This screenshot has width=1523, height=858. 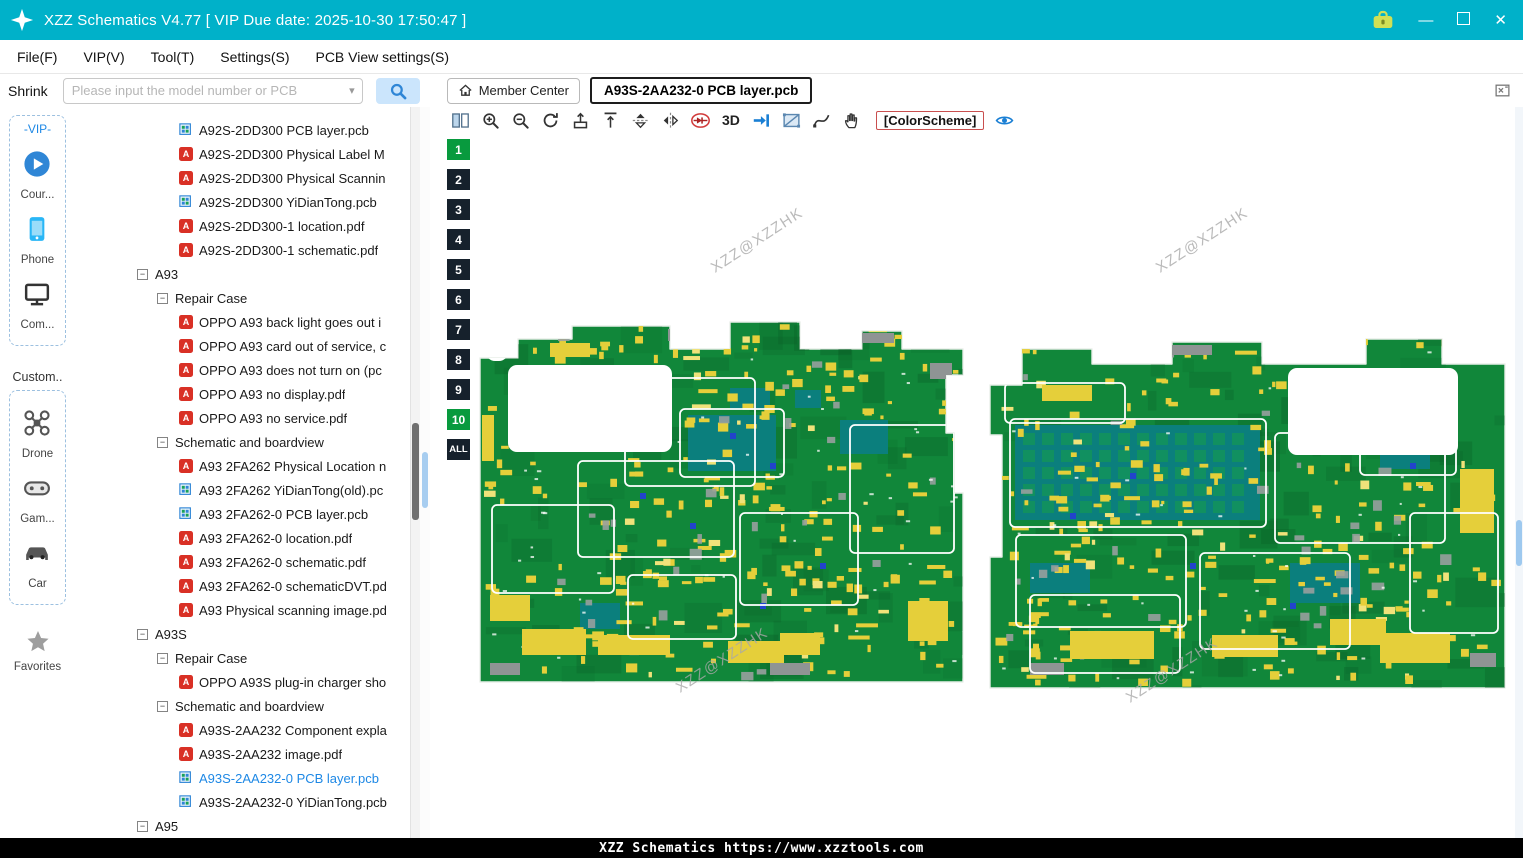 I want to click on select-area-icon, so click(x=792, y=120).